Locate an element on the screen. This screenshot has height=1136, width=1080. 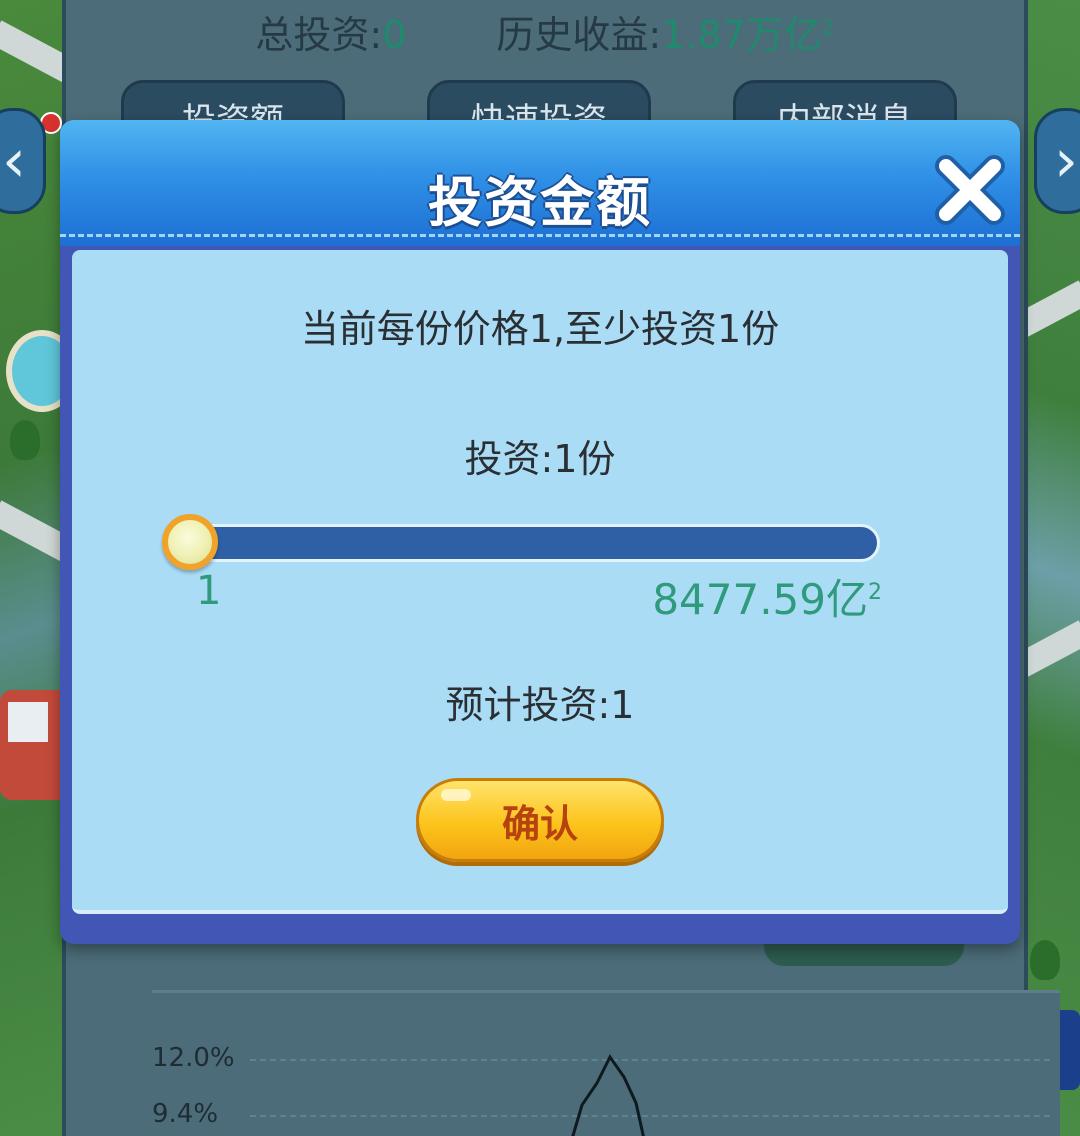
price-info-text: 当前每份价格1,至少投资1份 is located at coordinates (540, 329).